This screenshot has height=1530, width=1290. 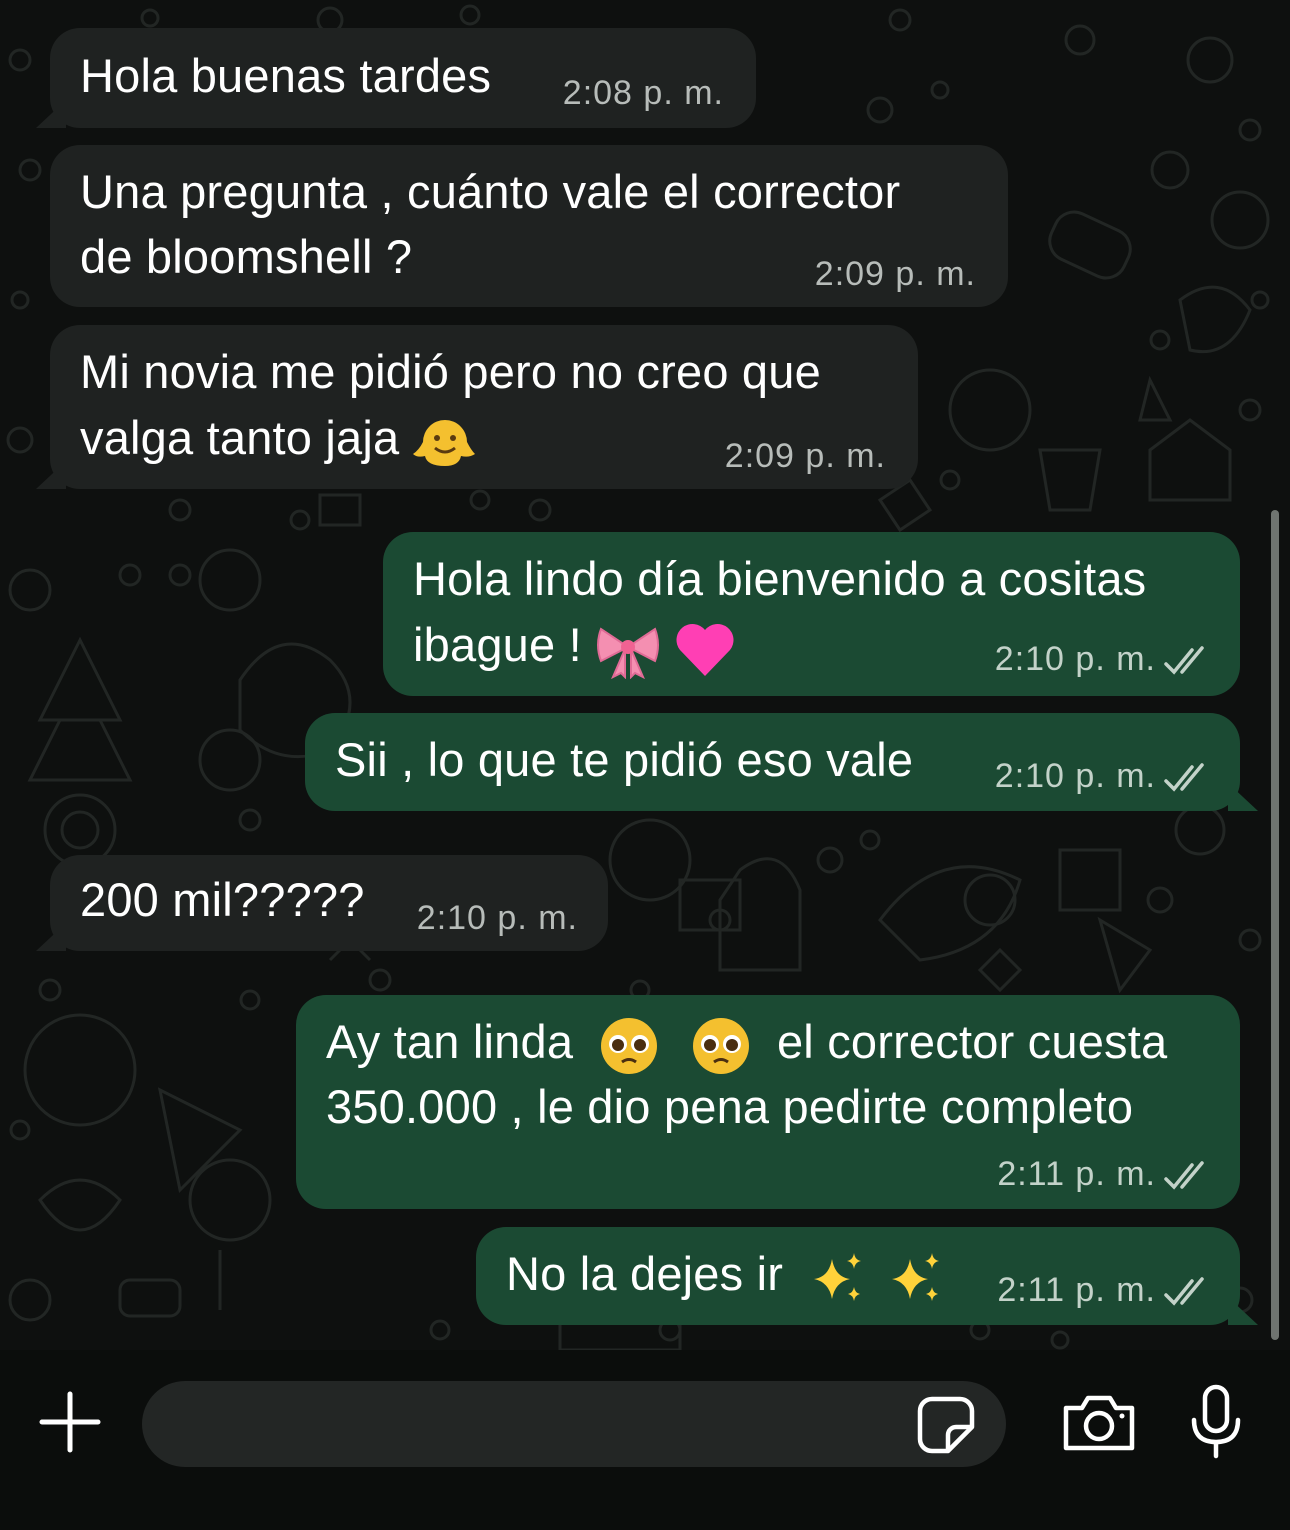 I want to click on ribbon-emoji-icon, so click(x=628, y=653).